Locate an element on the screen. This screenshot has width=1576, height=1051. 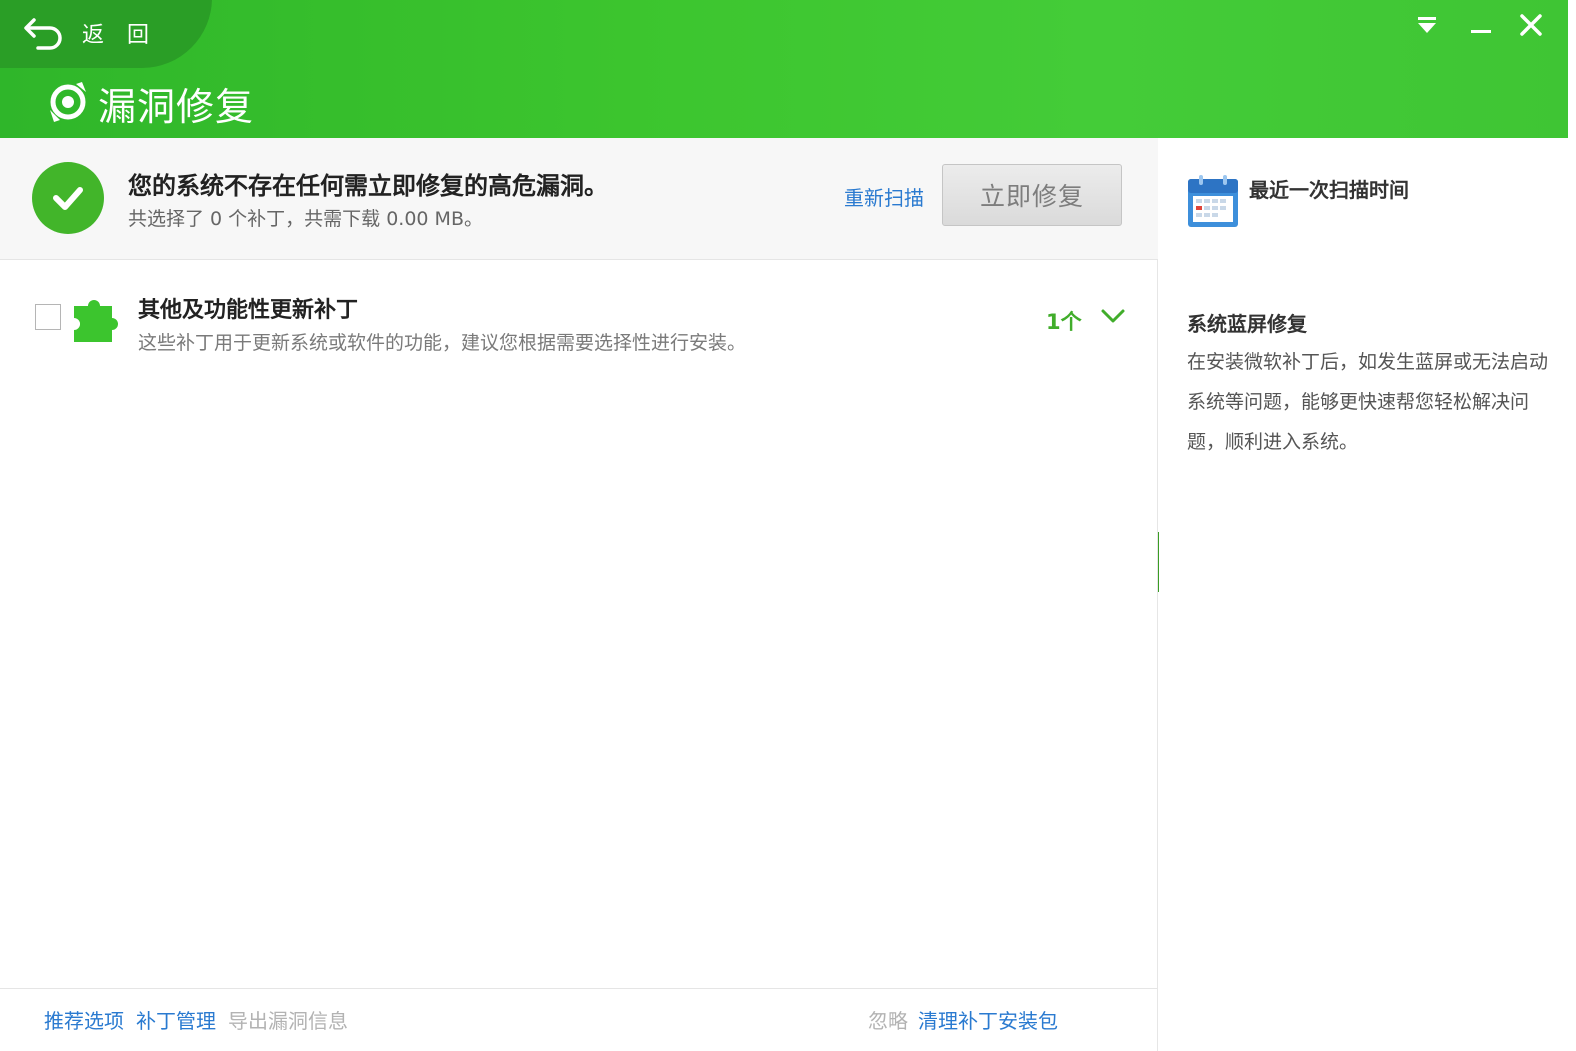
footer-bar: 推荐选项 补丁管理 导出漏洞信息 忽略 清理补丁安装包 is located at coordinates (579, 1019).